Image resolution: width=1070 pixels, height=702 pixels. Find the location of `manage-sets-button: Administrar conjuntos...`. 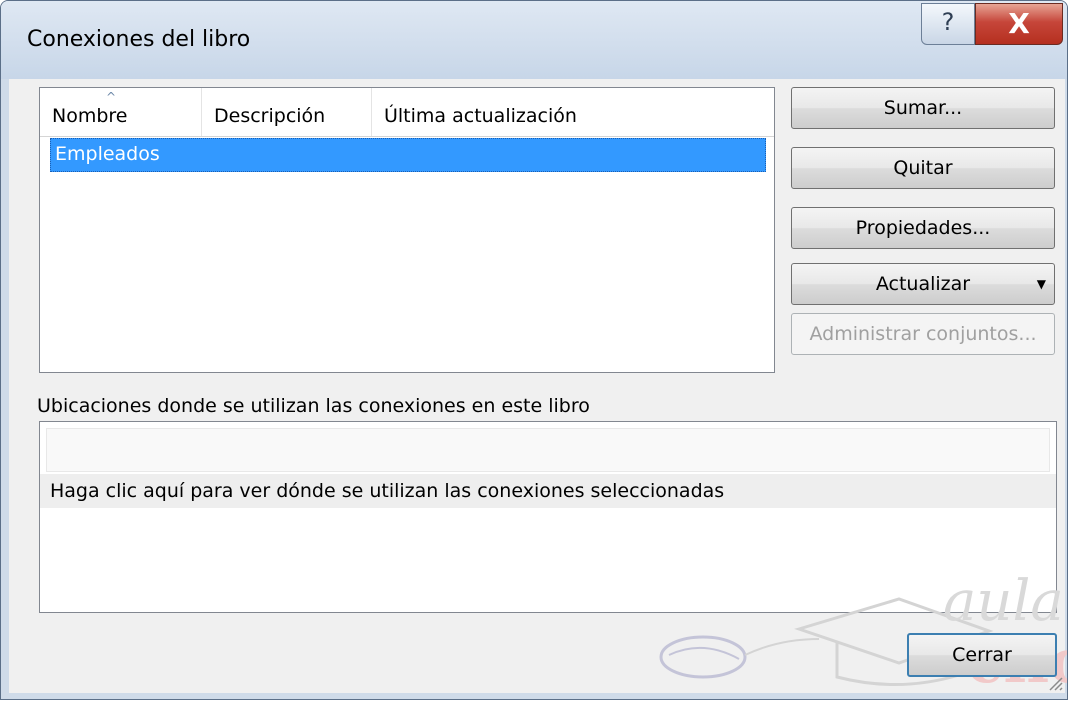

manage-sets-button: Administrar conjuntos... is located at coordinates (923, 334).